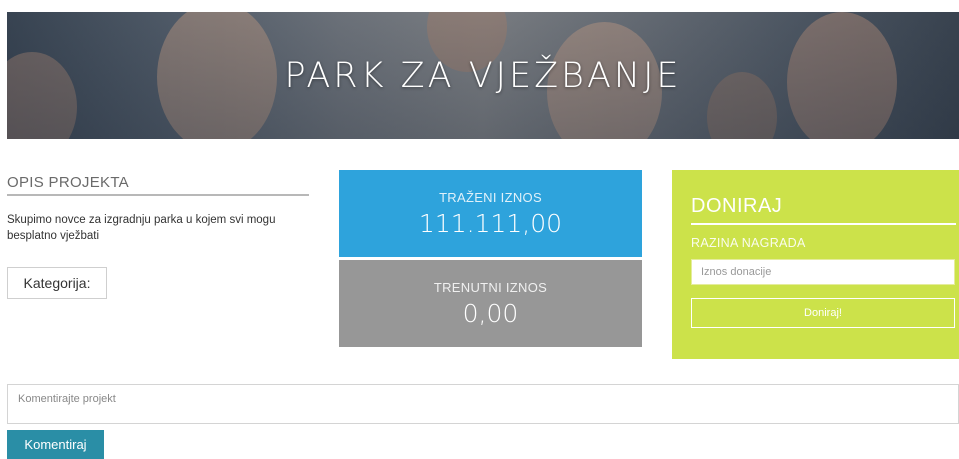  I want to click on comment-button: Komentiraj, so click(55, 444).